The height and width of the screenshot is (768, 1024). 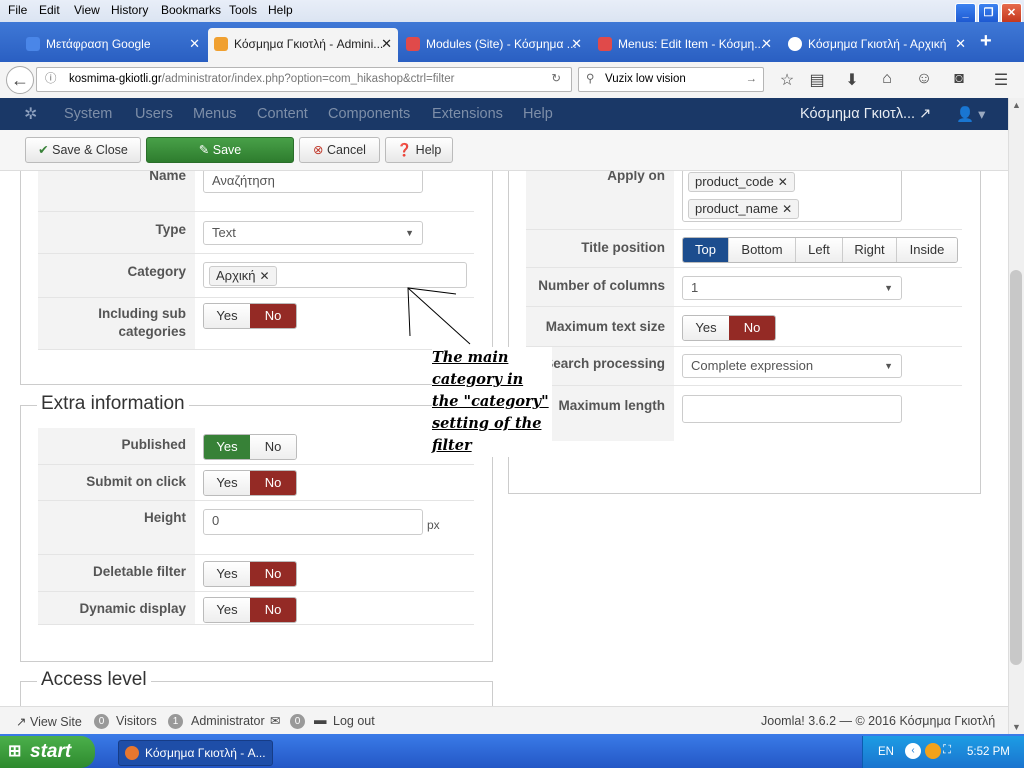 I want to click on logout-link: Log out, so click(x=354, y=721).